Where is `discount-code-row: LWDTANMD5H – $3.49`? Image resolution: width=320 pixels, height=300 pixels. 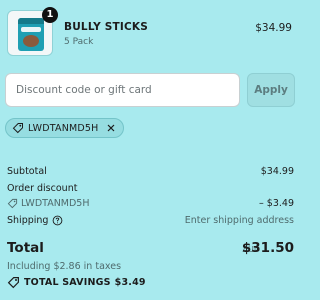
discount-code-row: LWDTANMD5H – $3.49 is located at coordinates (150, 203).